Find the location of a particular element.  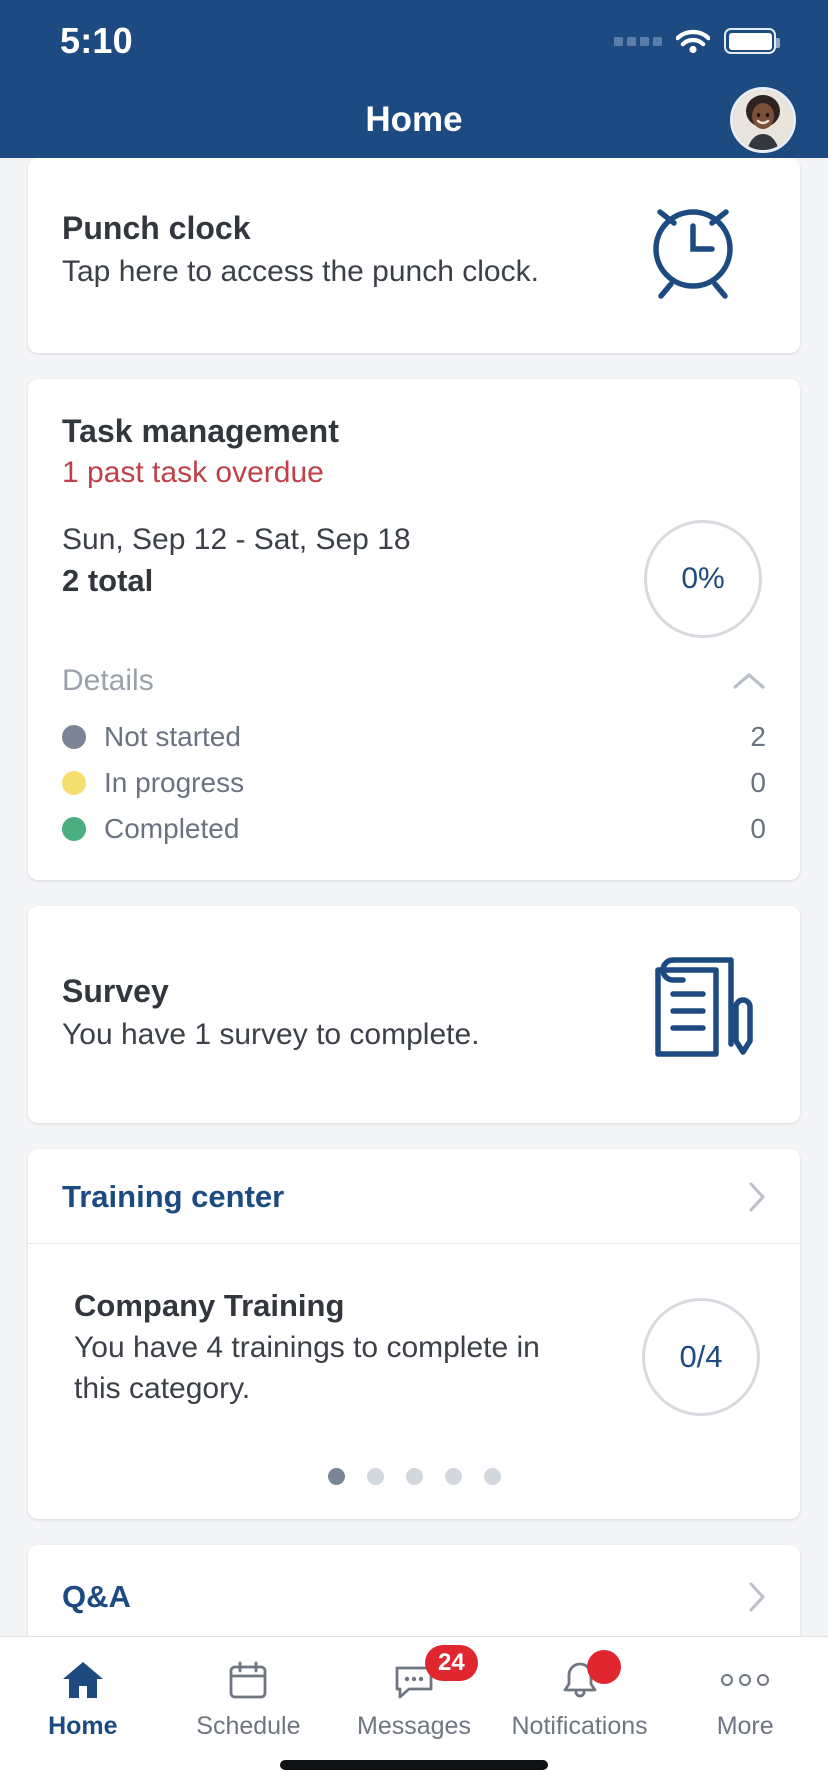

training-progress-value: 0/4 is located at coordinates (701, 1356).